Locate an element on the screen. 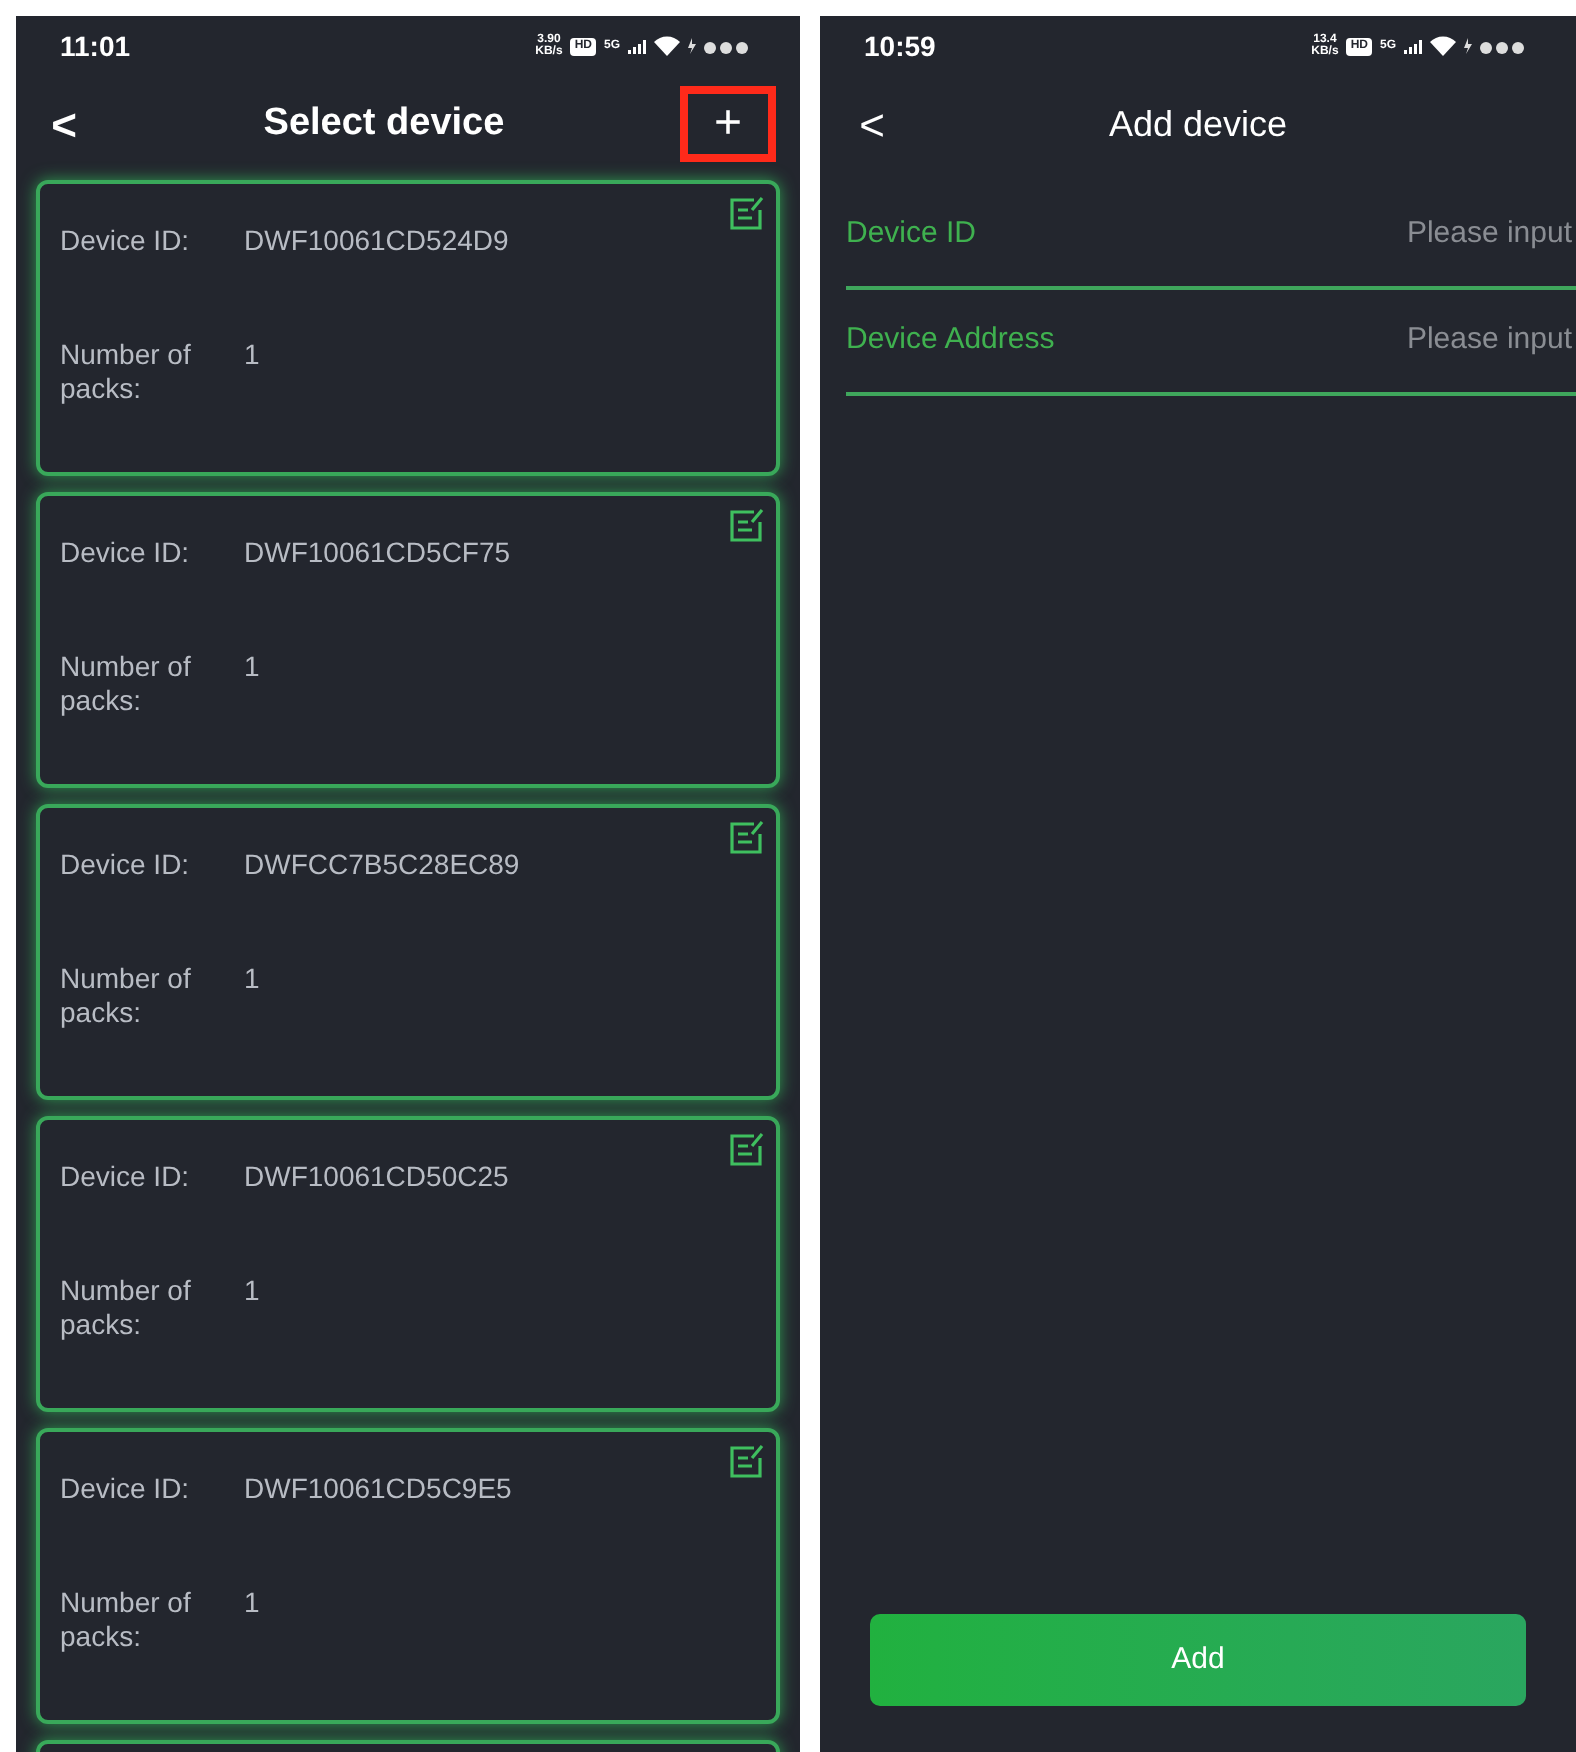  screen-title: Select device is located at coordinates (384, 123).